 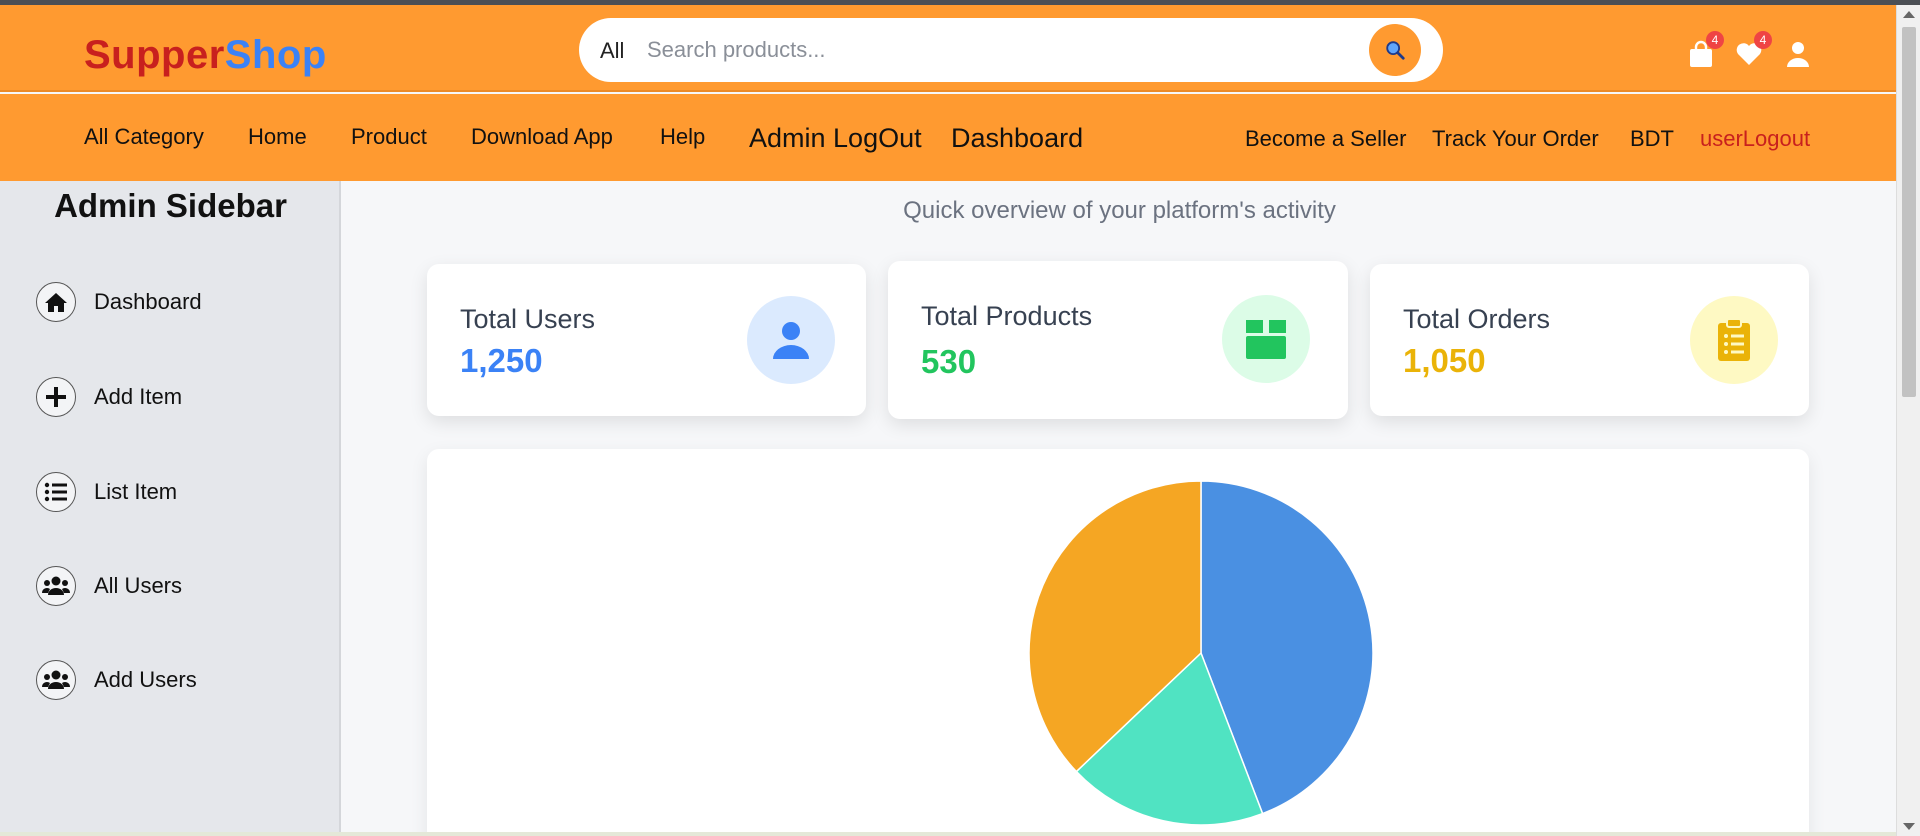 I want to click on search-category-select: All, so click(x=612, y=51).